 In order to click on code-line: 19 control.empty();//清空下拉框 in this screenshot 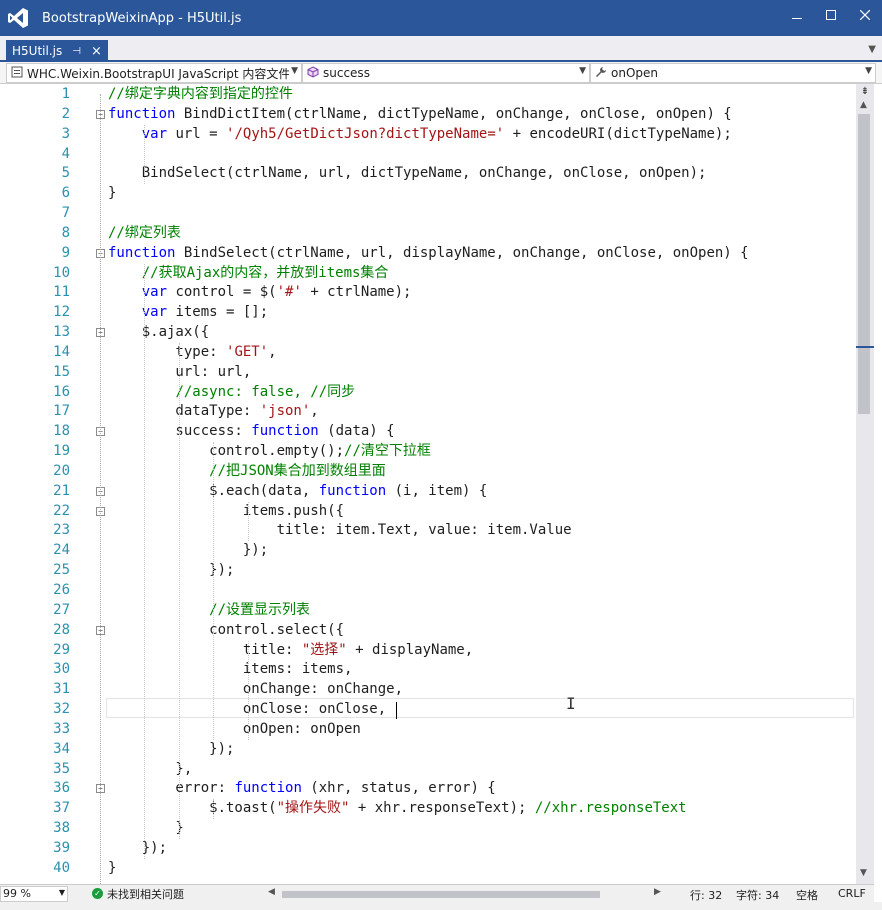, I will do `click(428, 452)`.